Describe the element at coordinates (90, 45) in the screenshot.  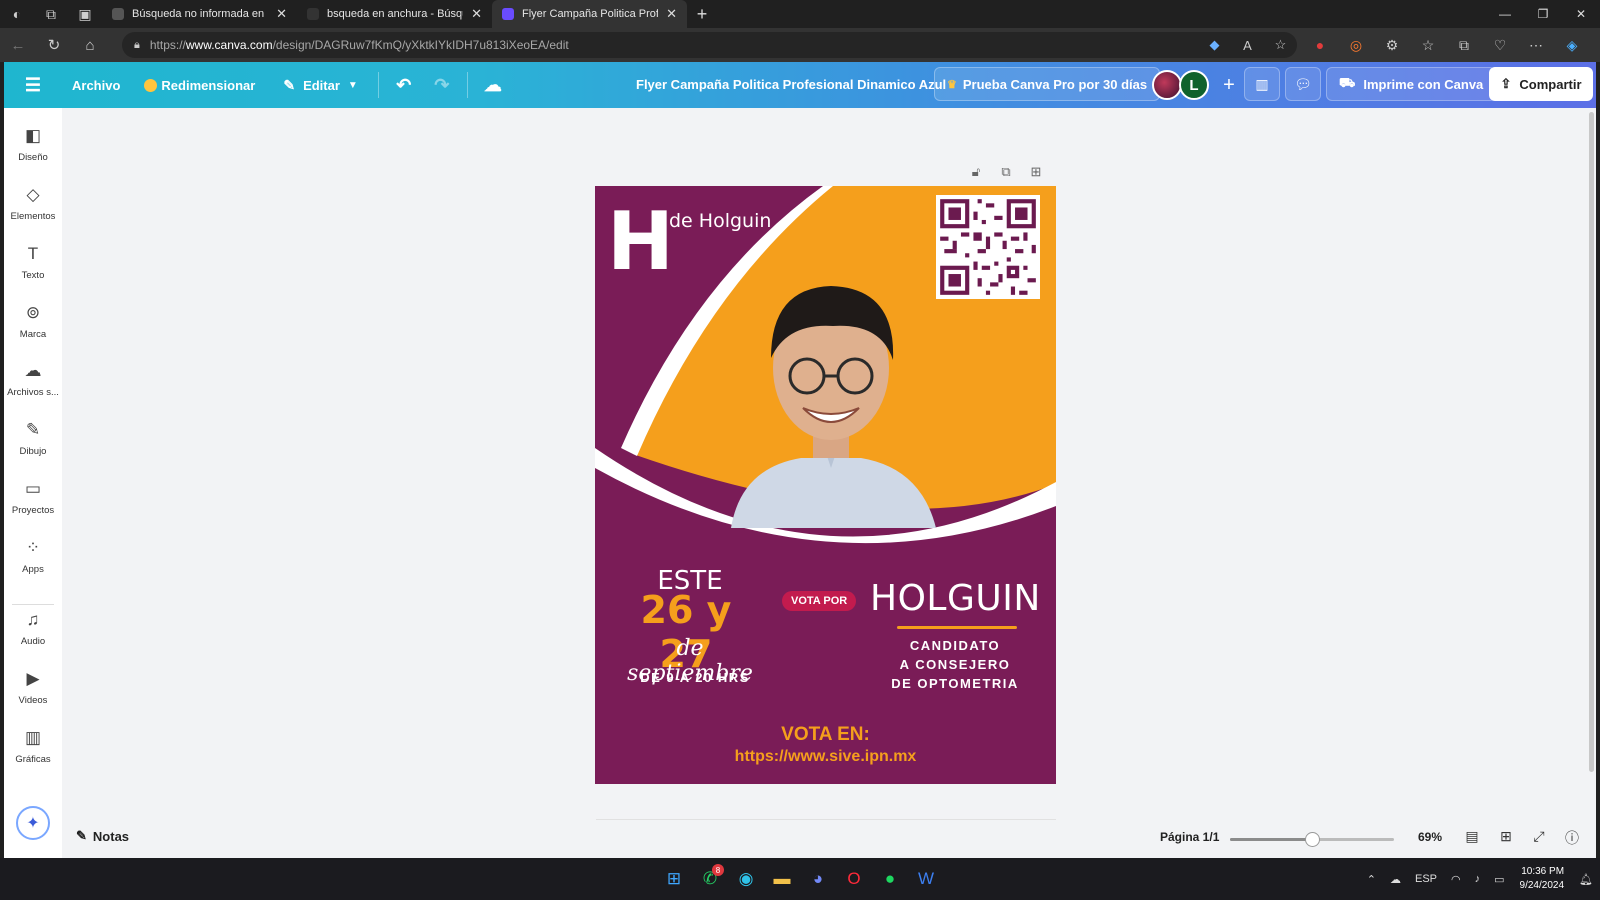
I see `home-icon: ⌂` at that location.